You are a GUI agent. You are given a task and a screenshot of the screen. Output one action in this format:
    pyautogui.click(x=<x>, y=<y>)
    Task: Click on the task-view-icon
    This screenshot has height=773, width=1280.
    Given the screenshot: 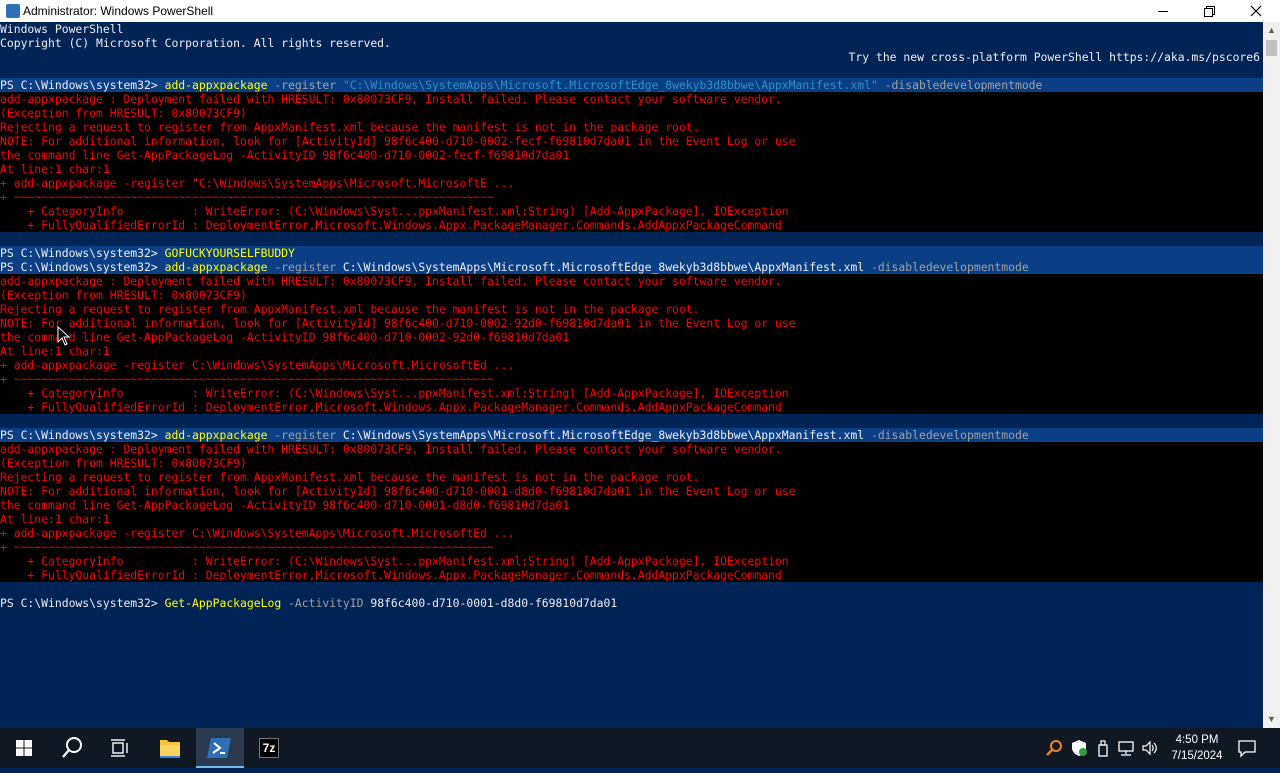 What is the action you would take?
    pyautogui.click(x=119, y=748)
    